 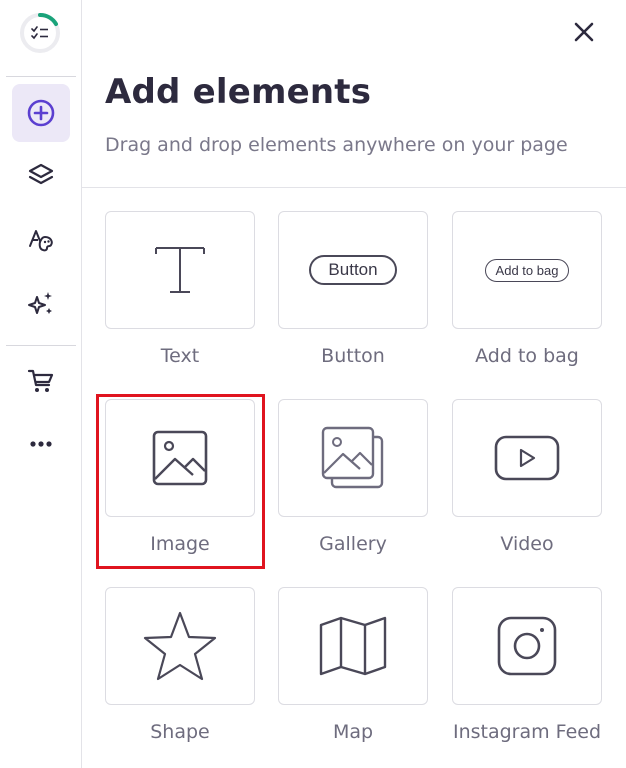 I want to click on close-button, so click(x=584, y=32).